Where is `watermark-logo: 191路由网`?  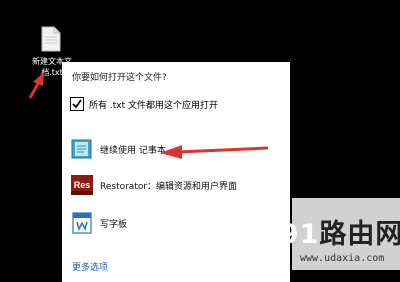
watermark-logo: 191路由网 is located at coordinates (330, 231).